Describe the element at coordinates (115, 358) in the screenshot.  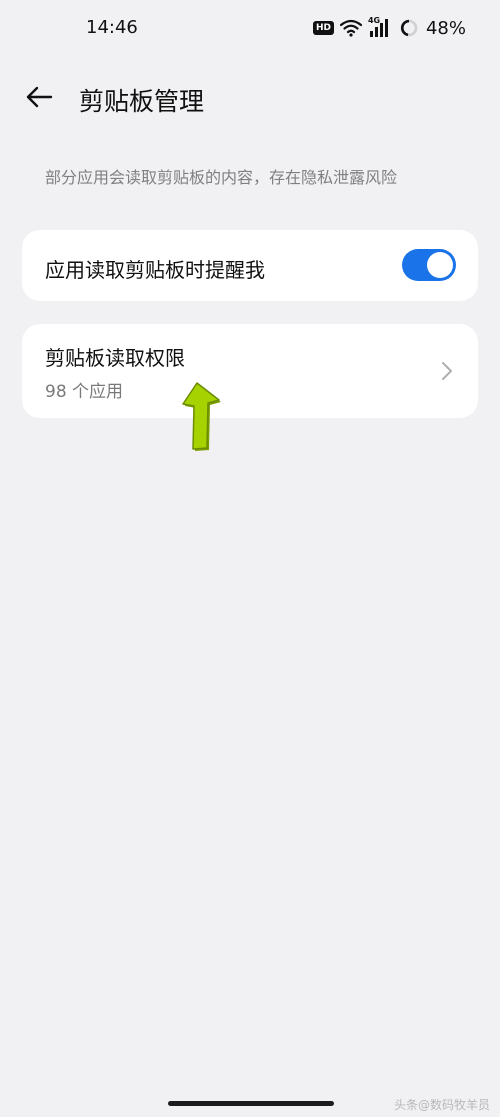
I see `permission-label: 剪贴板读取权限` at that location.